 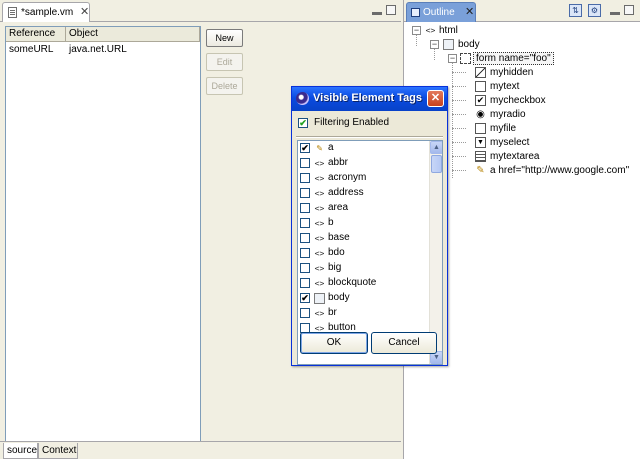 I want to click on checkbox-icon: ✔, so click(x=480, y=100).